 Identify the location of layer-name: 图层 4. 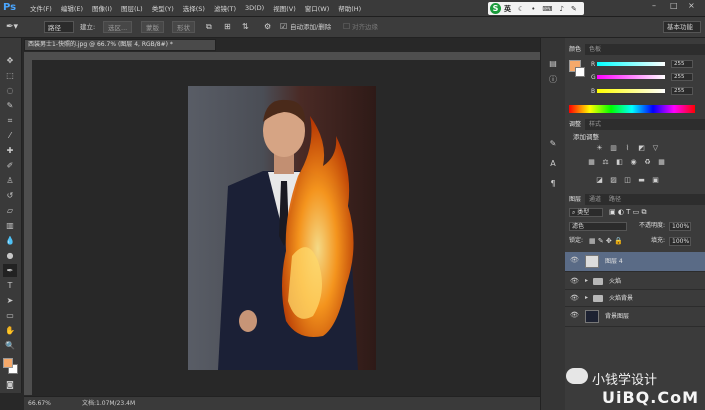
(614, 261).